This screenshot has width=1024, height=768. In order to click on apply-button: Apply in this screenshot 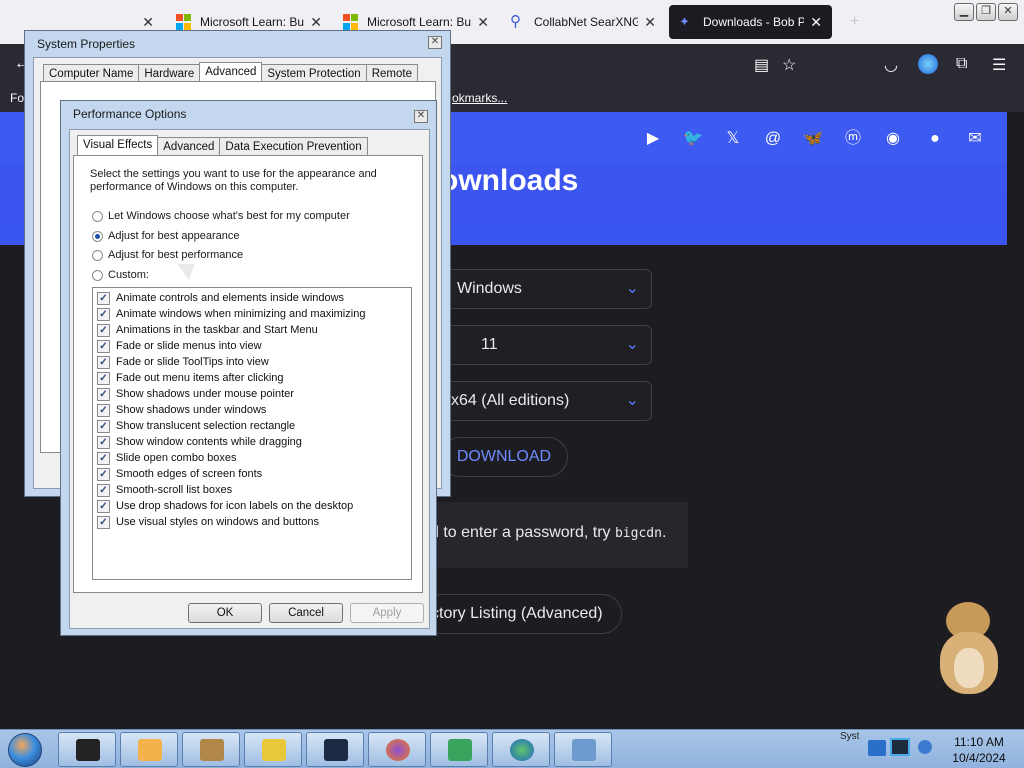, I will do `click(387, 613)`.